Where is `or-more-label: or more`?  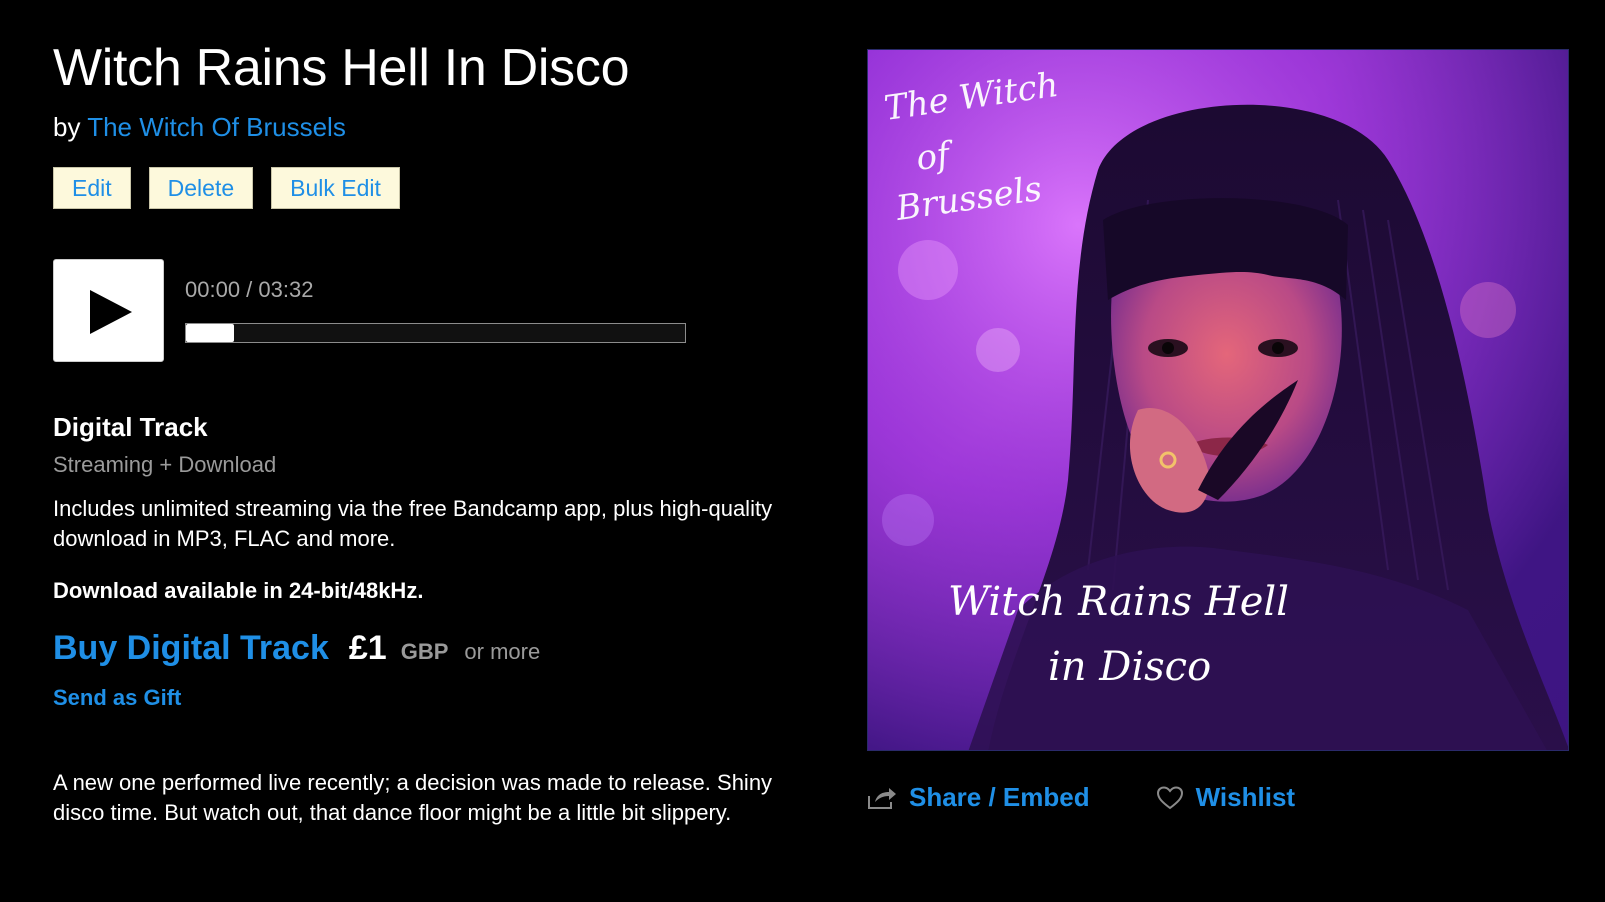
or-more-label: or more is located at coordinates (502, 651).